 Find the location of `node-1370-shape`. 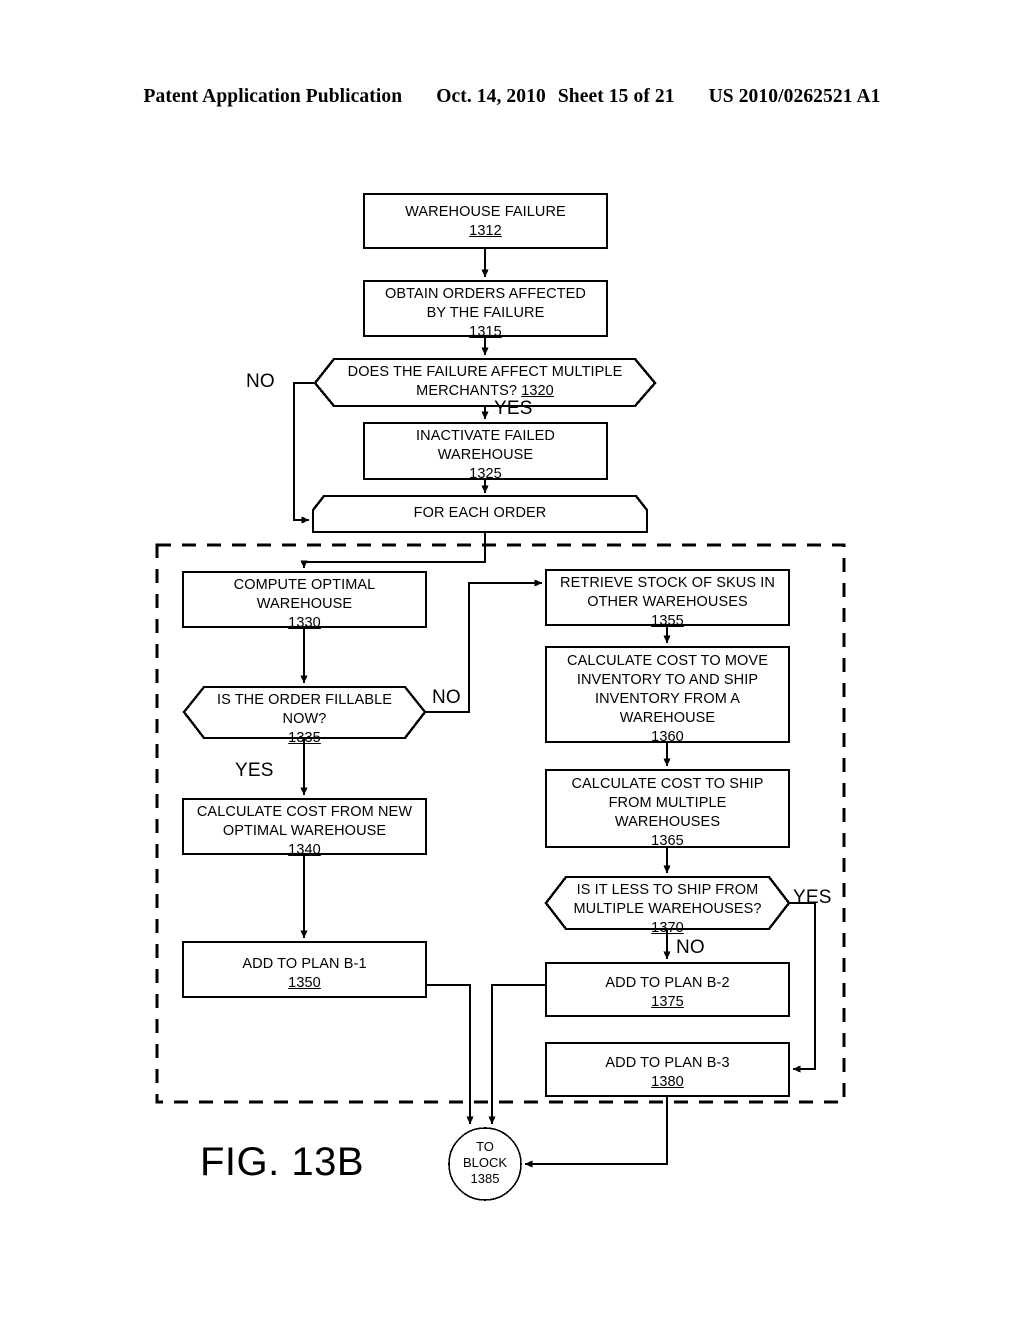

node-1370-shape is located at coordinates (667, 903).